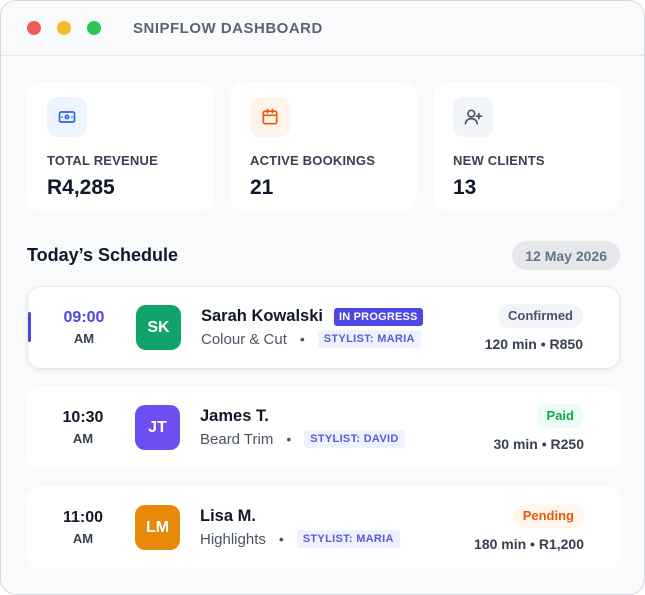 The height and width of the screenshot is (595, 645). What do you see at coordinates (473, 117) in the screenshot?
I see `add-user-icon` at bounding box center [473, 117].